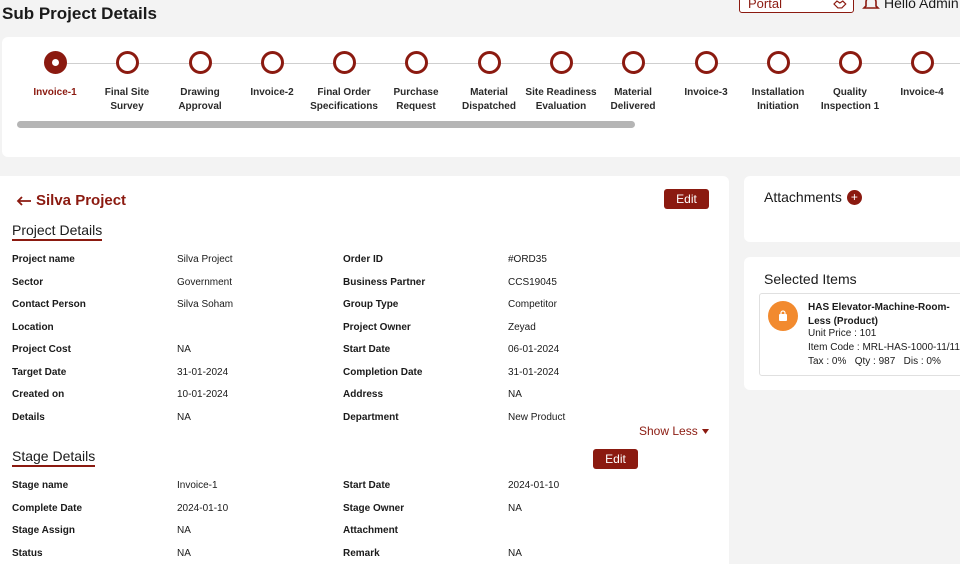  I want to click on step-label-line-1: Invoice-4, so click(922, 92).